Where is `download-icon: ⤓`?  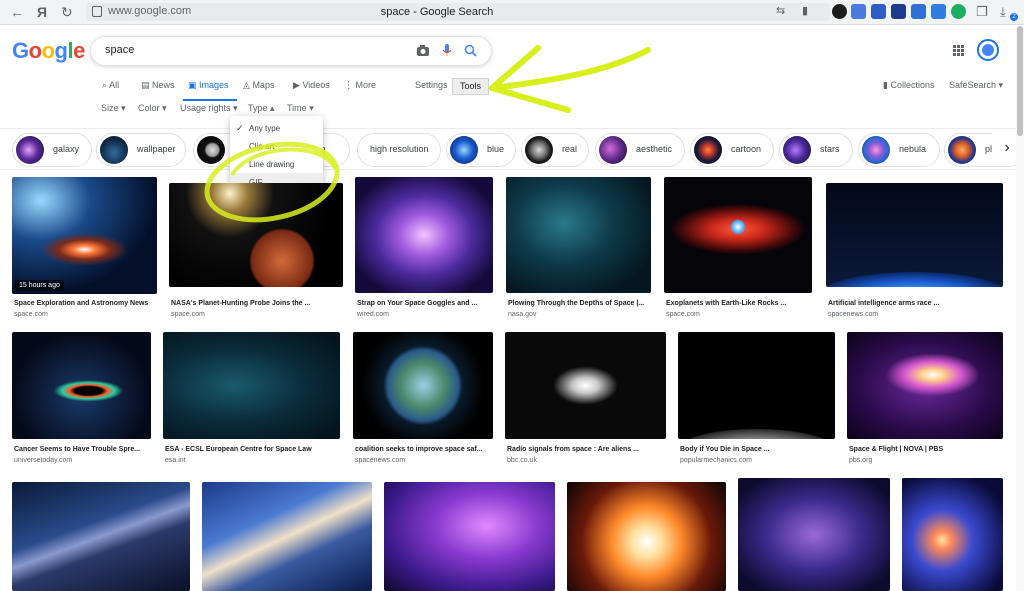 download-icon: ⤓ is located at coordinates (1003, 12).